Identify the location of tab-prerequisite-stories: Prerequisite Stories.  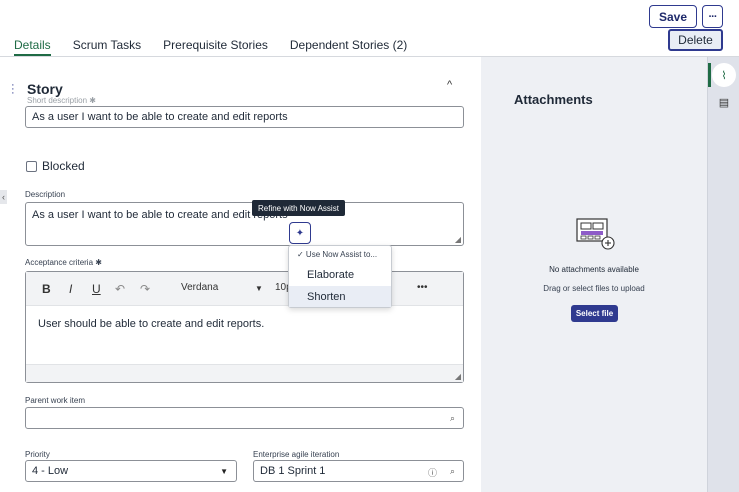
(215, 46).